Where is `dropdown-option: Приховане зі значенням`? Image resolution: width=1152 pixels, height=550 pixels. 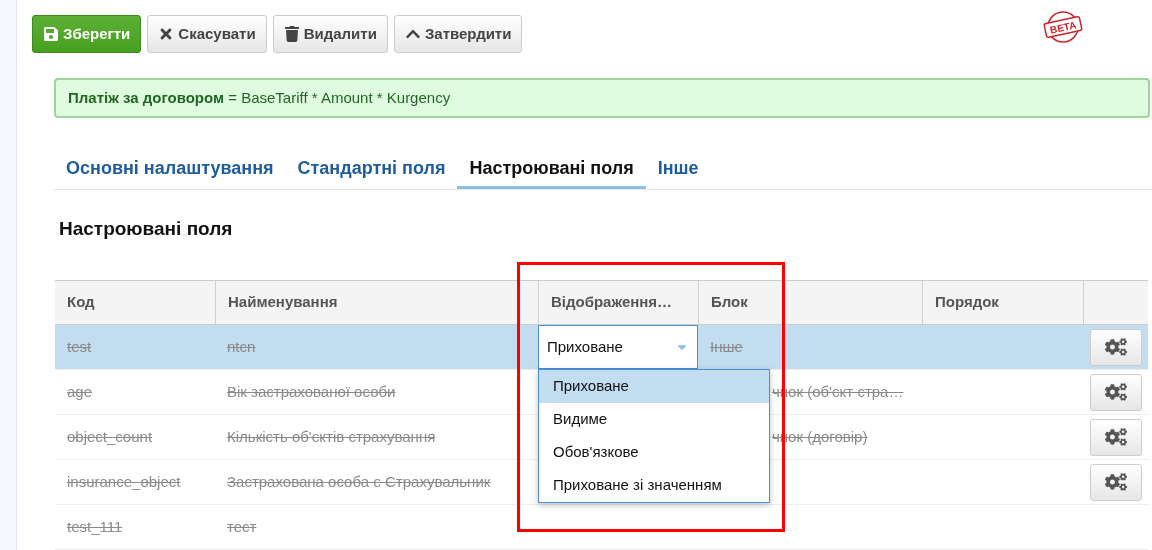 dropdown-option: Приховане зі значенням is located at coordinates (654, 485).